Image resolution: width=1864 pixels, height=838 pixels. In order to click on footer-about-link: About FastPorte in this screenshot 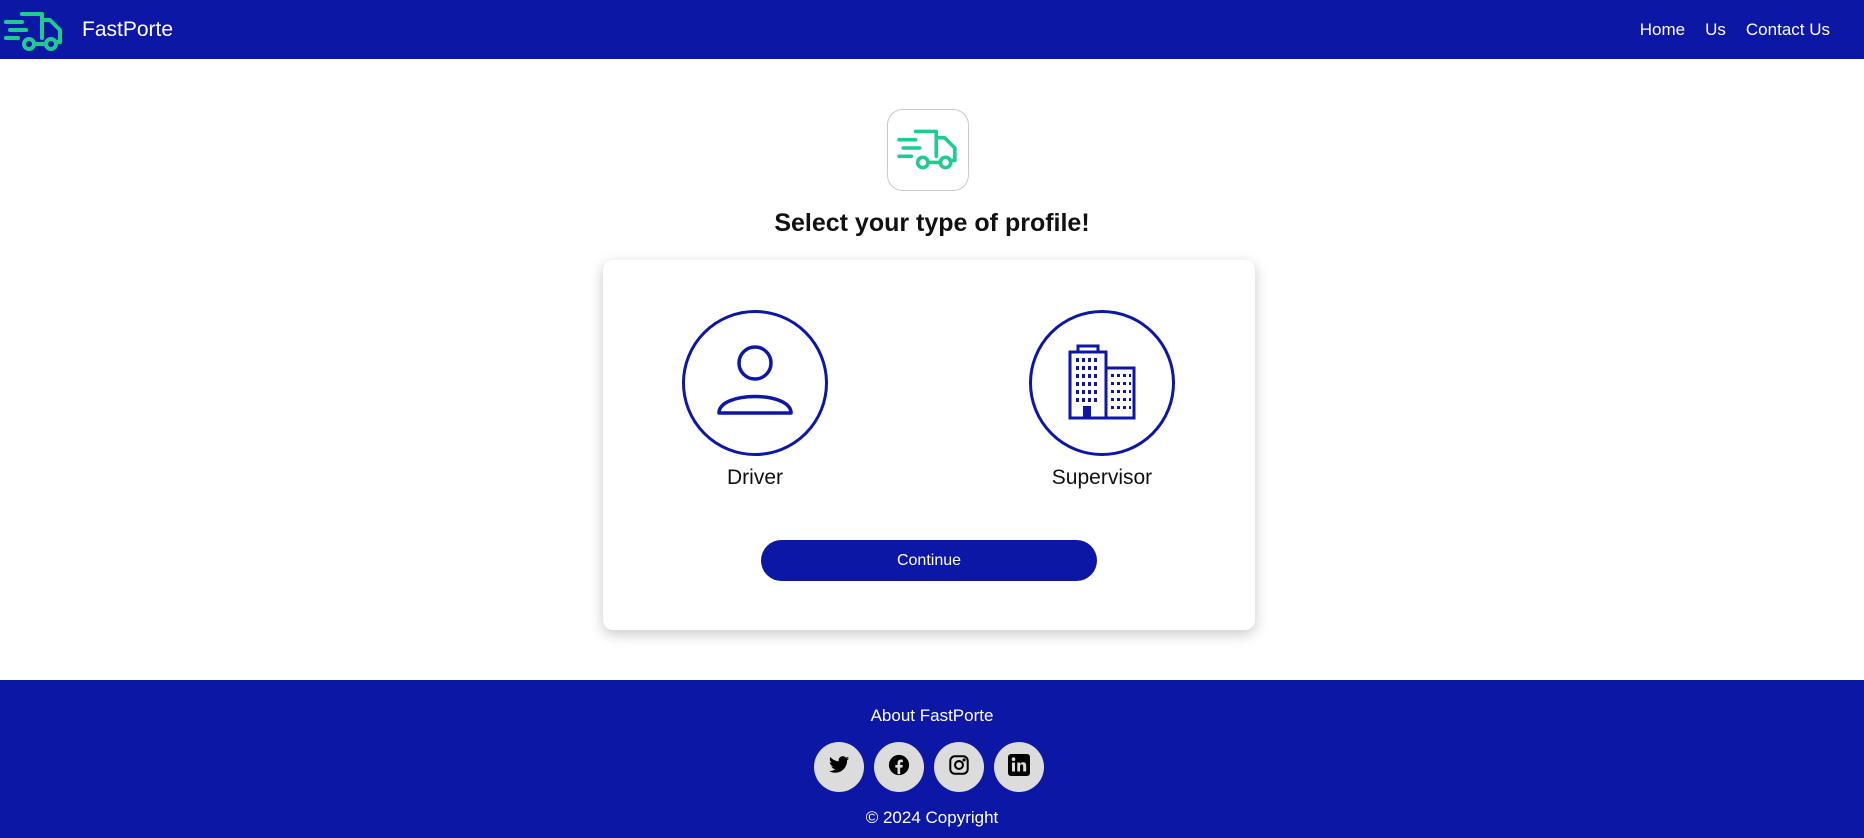, I will do `click(932, 716)`.